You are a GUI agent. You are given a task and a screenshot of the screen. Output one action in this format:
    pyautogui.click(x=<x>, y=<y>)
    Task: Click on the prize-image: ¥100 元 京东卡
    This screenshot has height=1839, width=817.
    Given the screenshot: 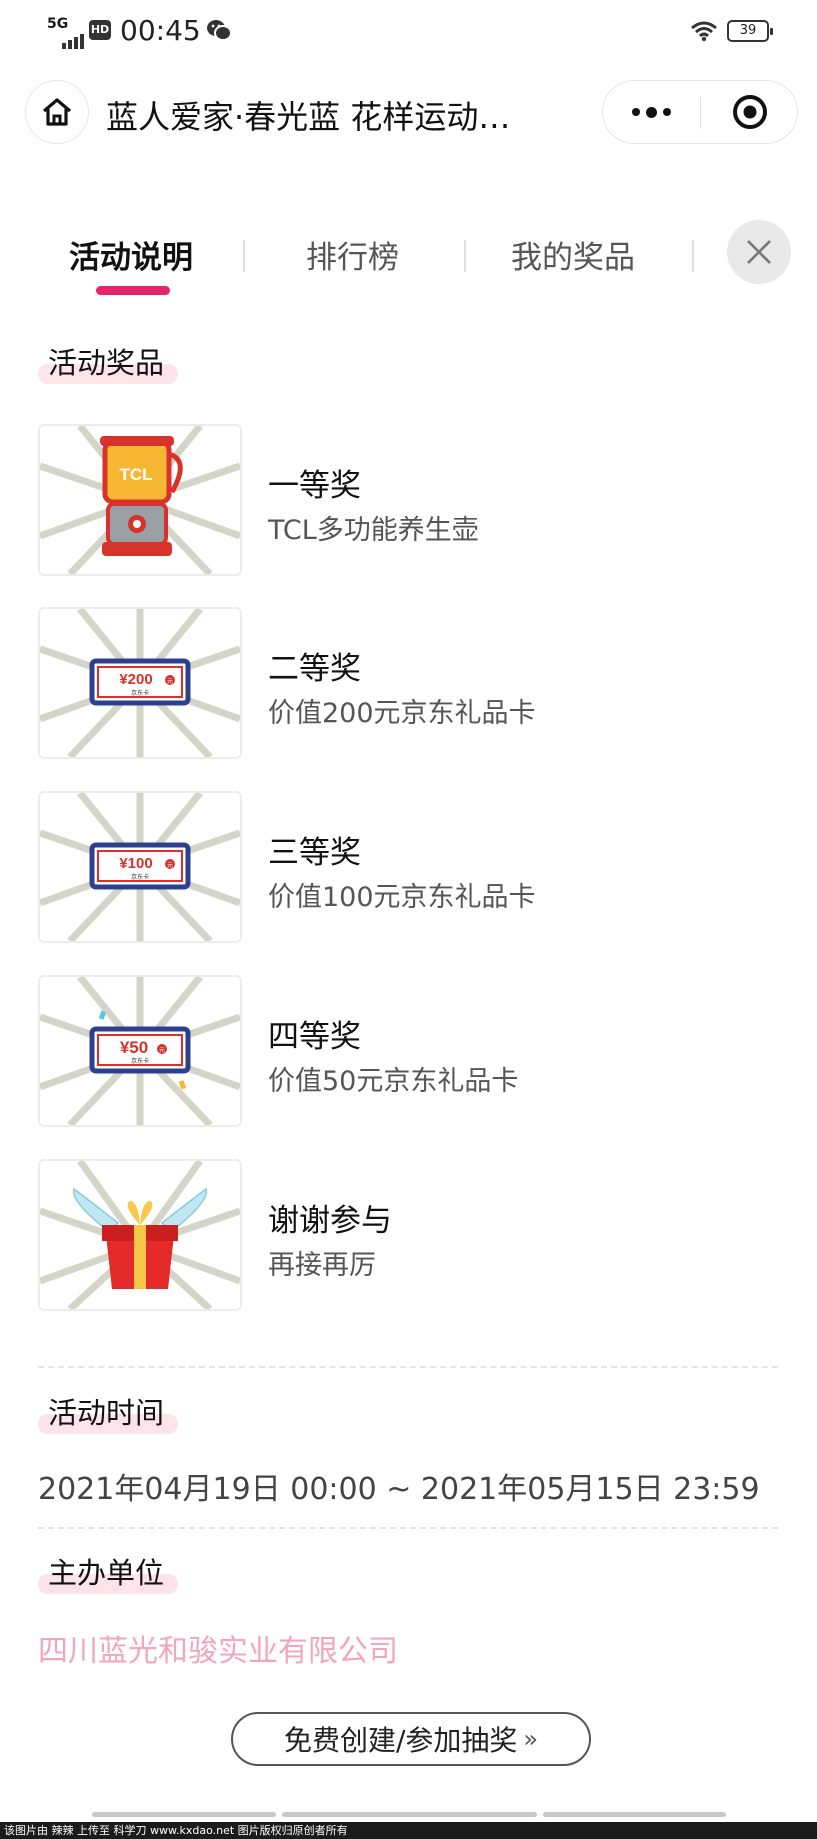 What is the action you would take?
    pyautogui.click(x=140, y=867)
    